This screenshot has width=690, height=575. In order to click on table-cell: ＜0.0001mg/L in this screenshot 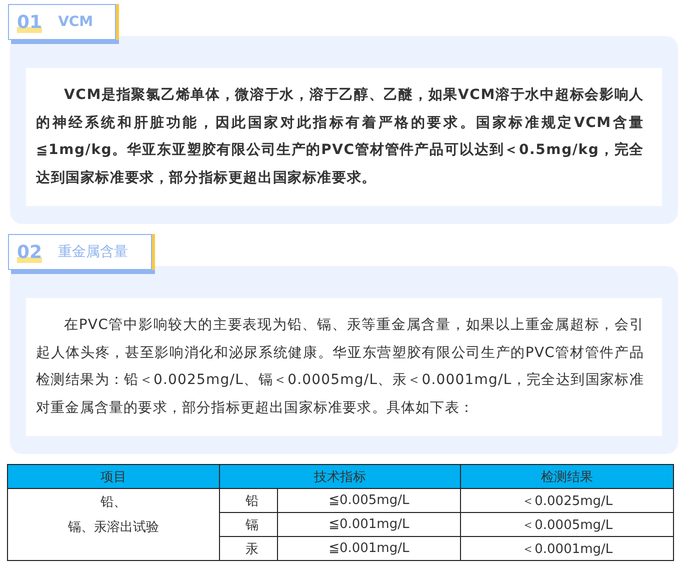, I will do `click(567, 548)`.